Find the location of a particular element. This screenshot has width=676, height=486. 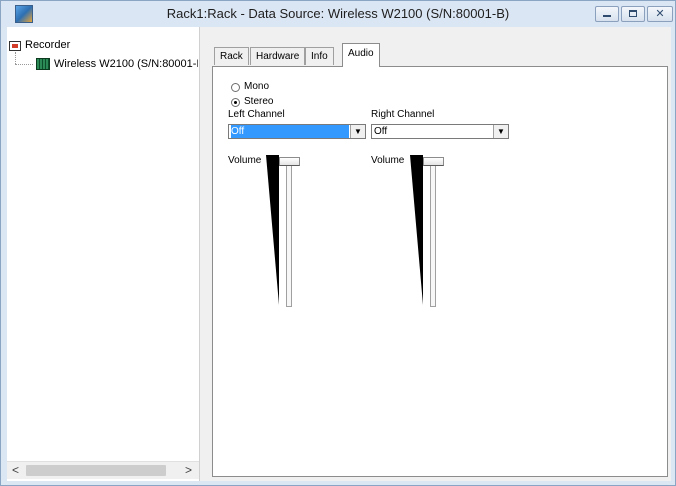

recorder-icon is located at coordinates (15, 46).